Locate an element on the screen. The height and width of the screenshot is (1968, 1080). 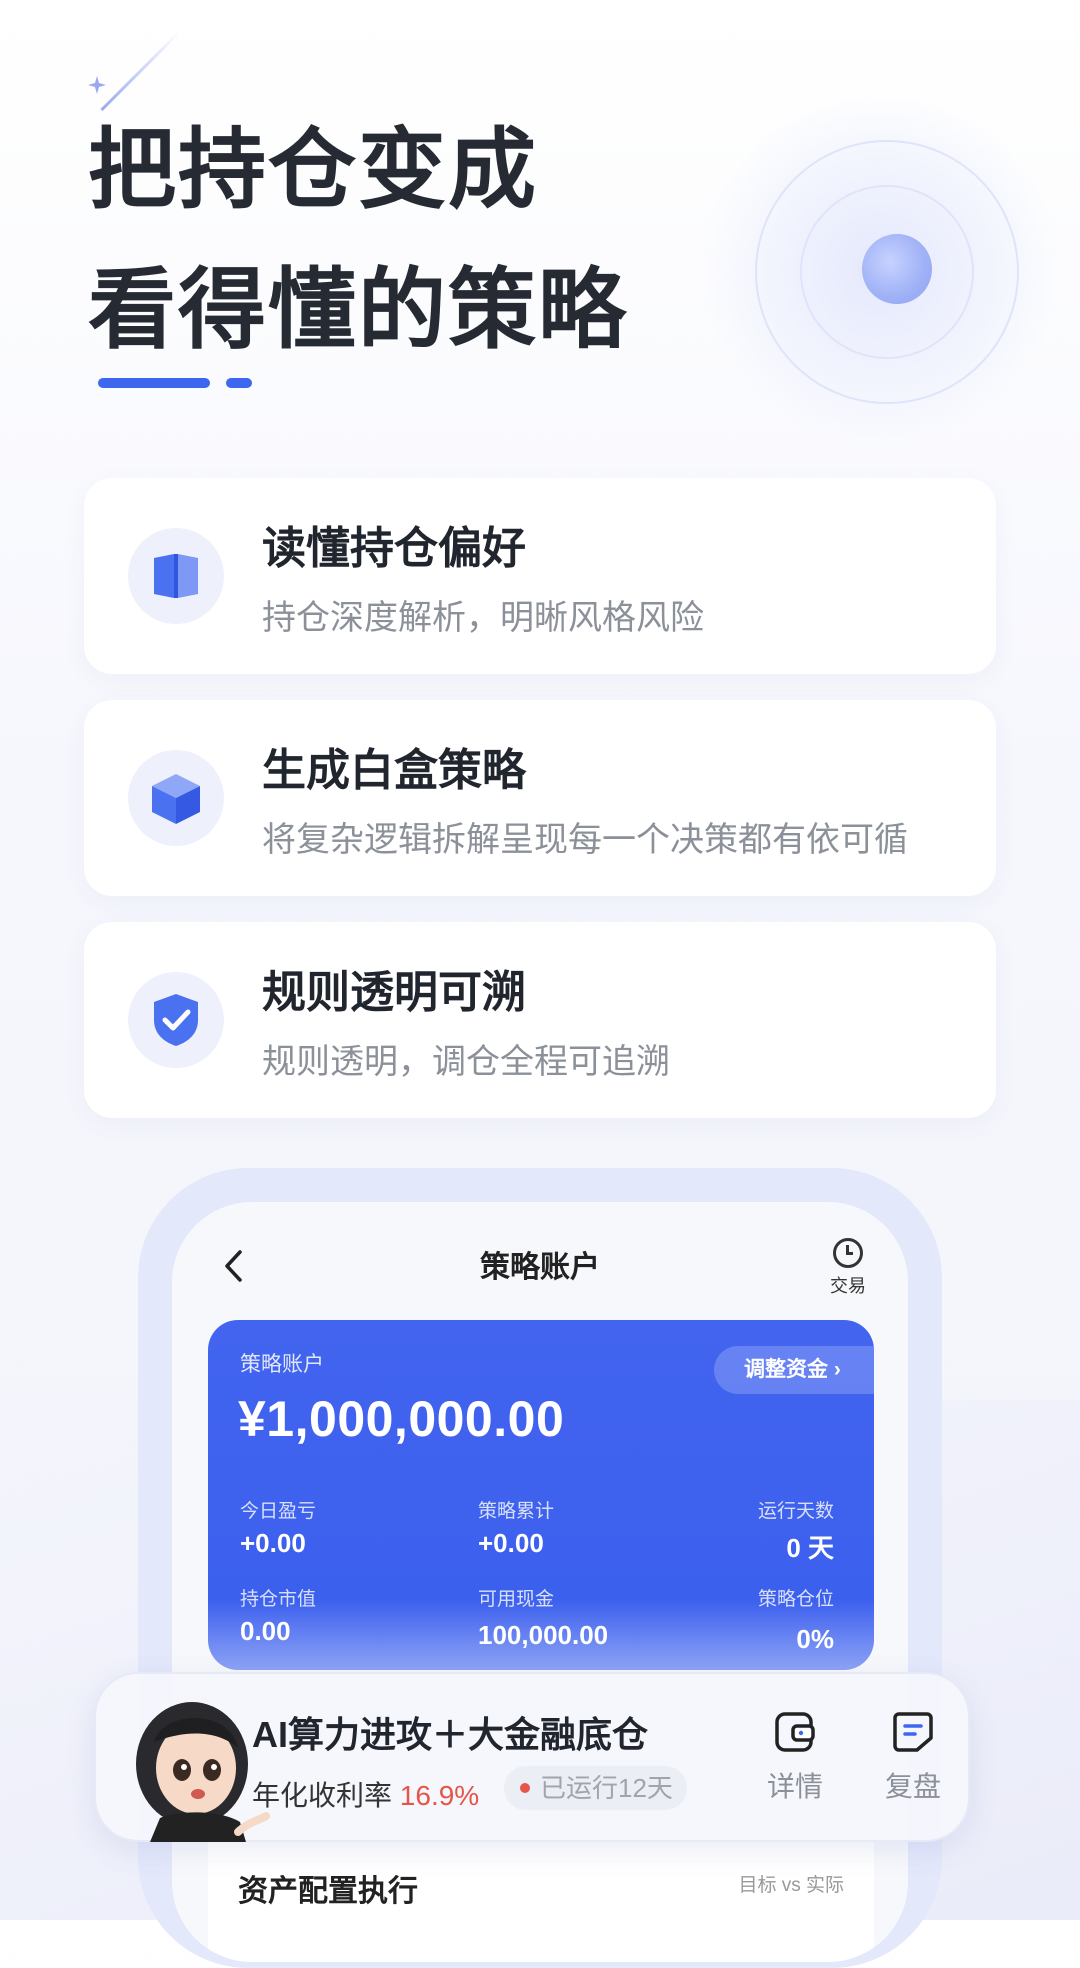
stat-value-days: 0 天 is located at coordinates (810, 1548).